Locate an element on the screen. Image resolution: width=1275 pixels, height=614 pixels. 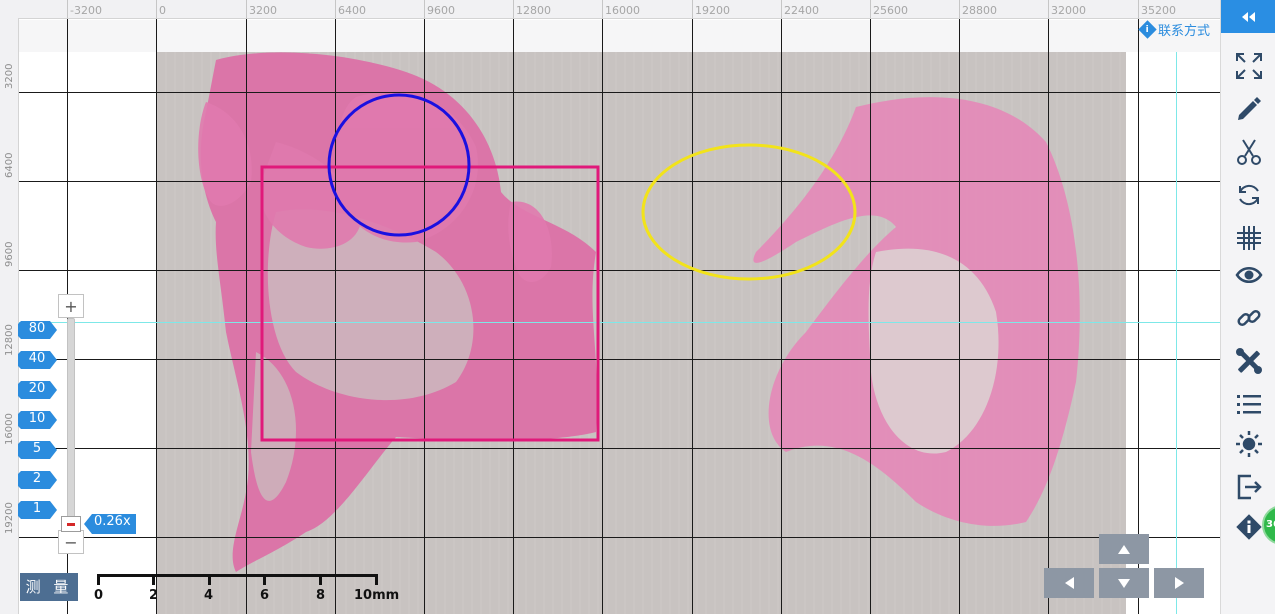
brightness-tool is located at coordinates (1249, 444).